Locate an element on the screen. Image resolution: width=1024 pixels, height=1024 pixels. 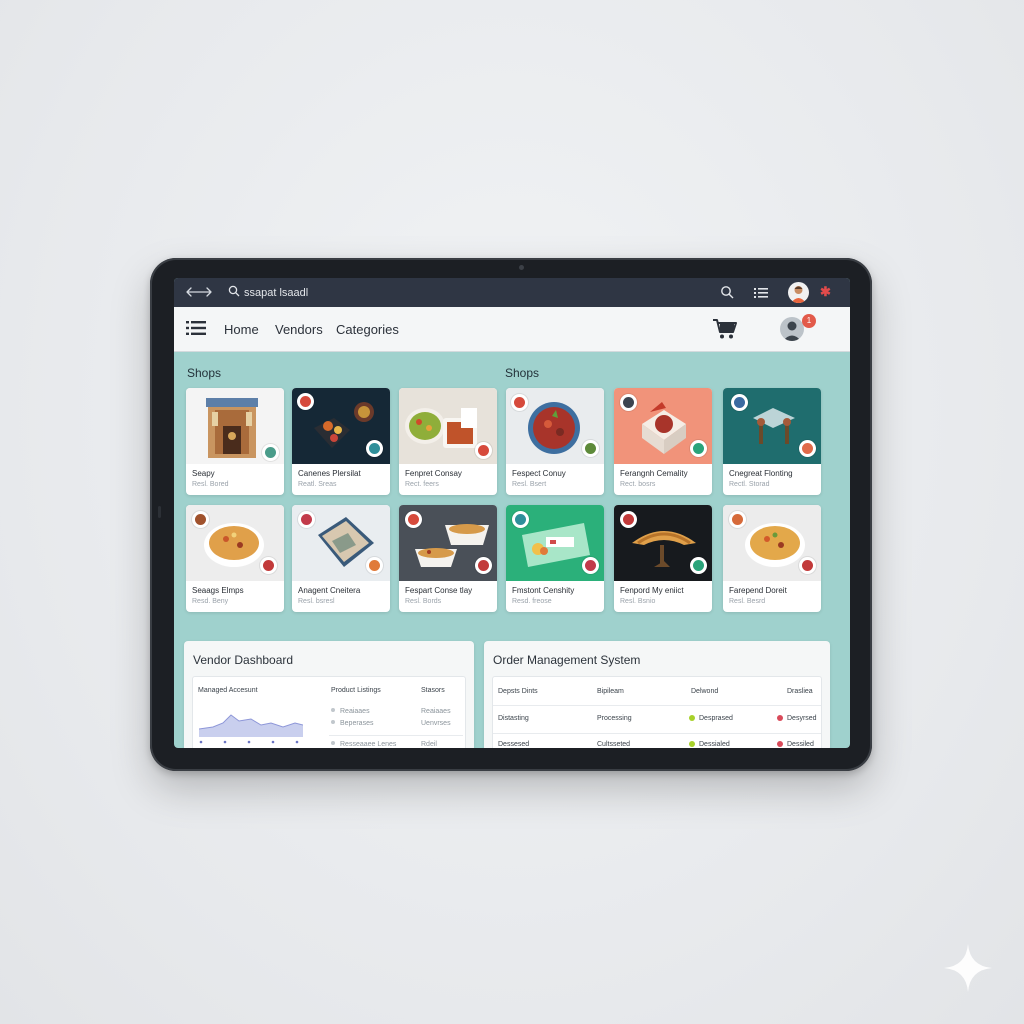
column-header: Managed Accesunt is located at coordinates (228, 690).